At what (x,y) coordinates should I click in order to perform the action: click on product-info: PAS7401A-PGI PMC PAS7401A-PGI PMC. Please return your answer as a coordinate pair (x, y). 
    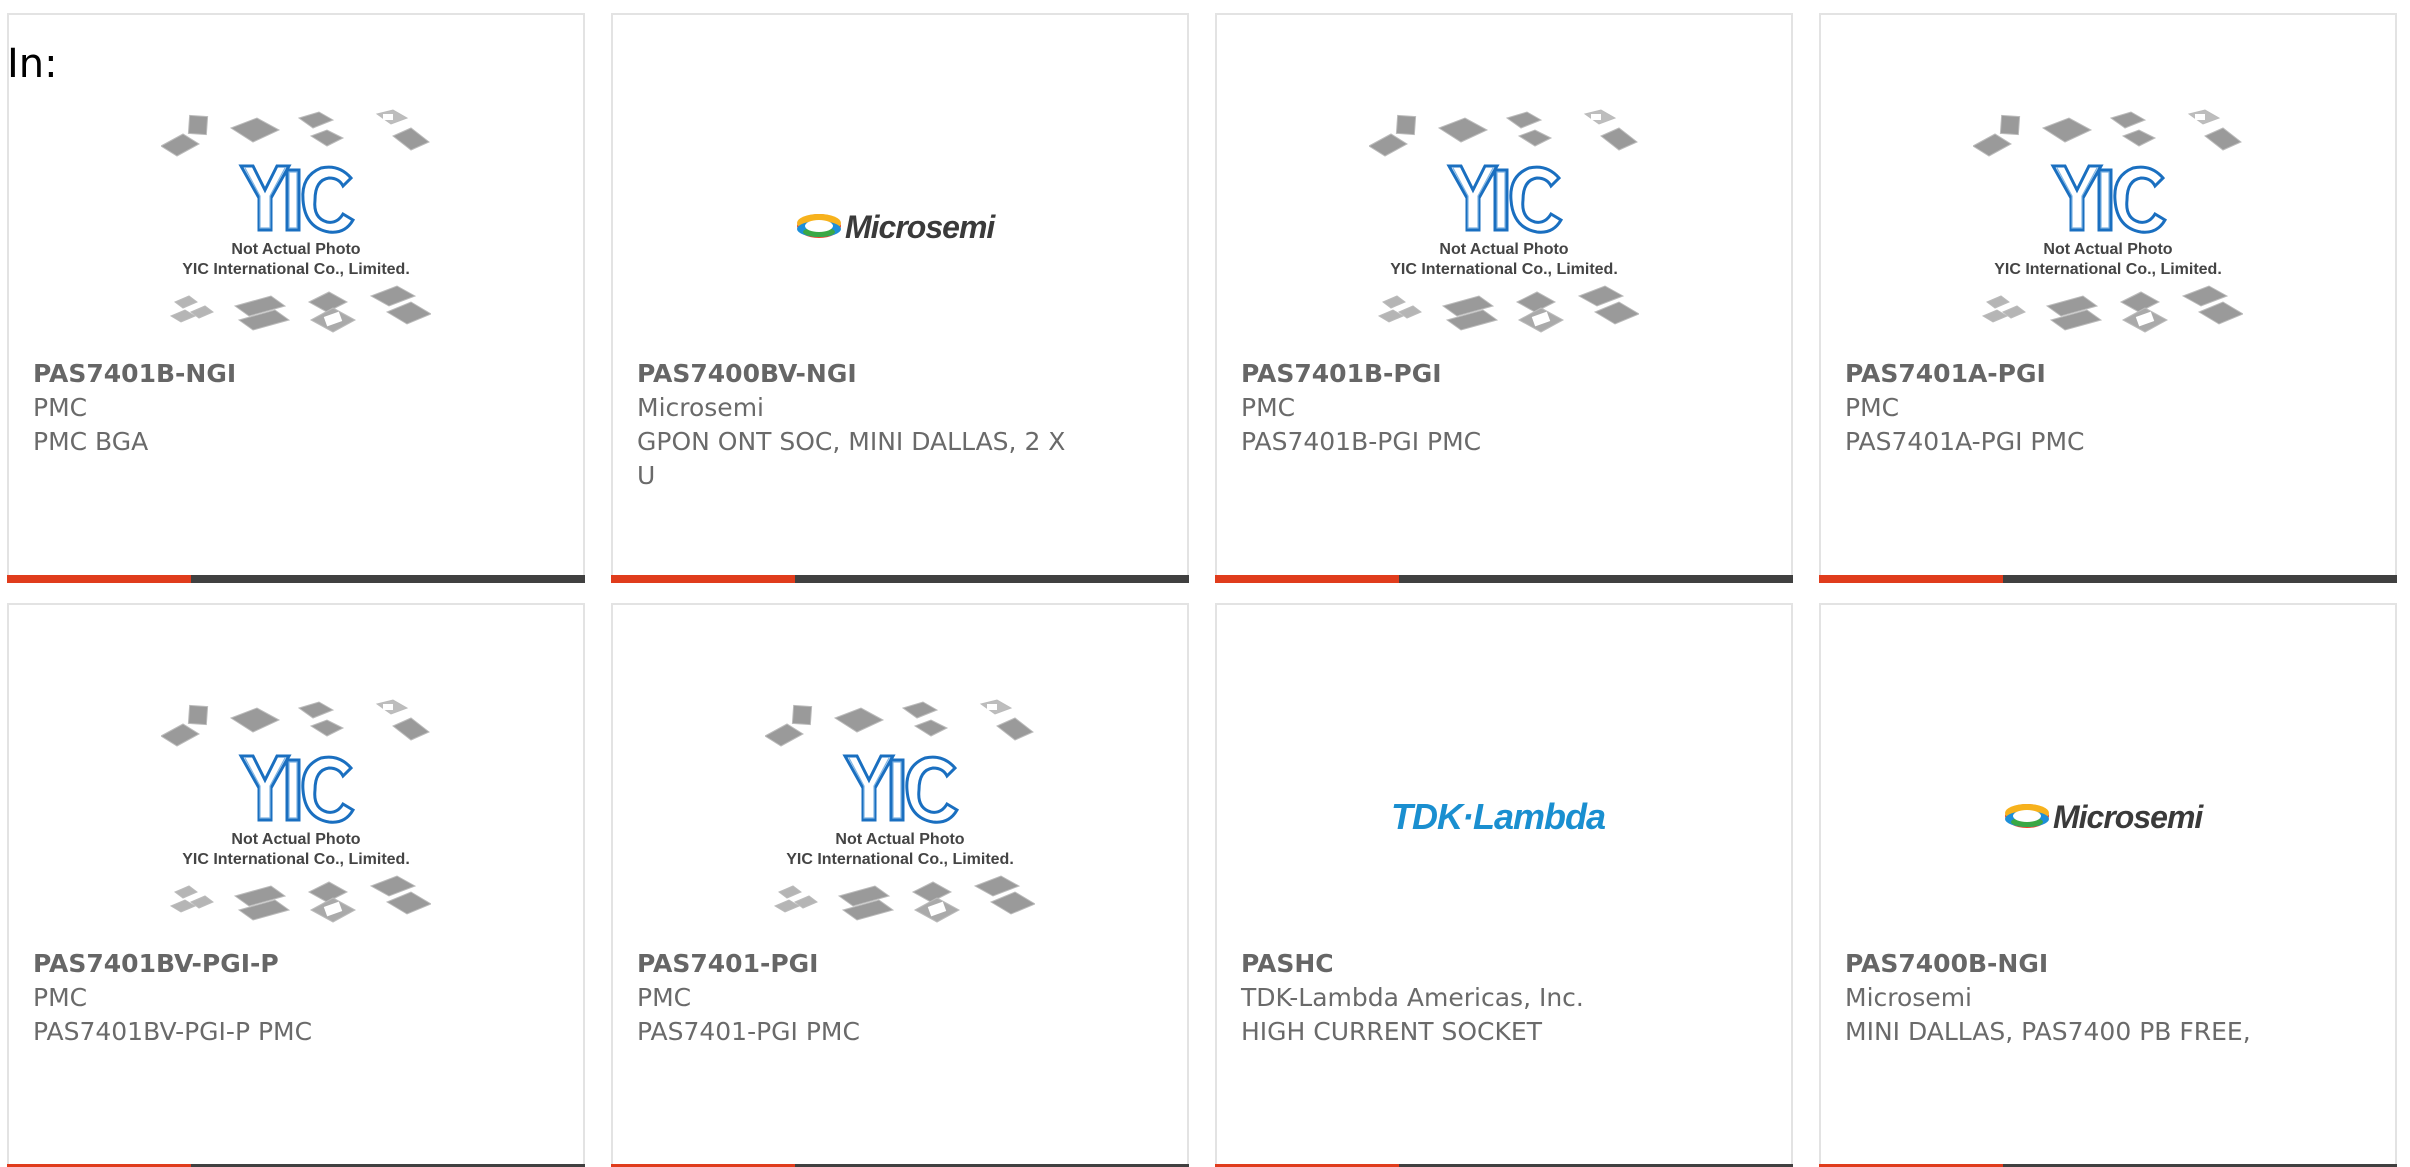
    Looking at the image, I should click on (2070, 408).